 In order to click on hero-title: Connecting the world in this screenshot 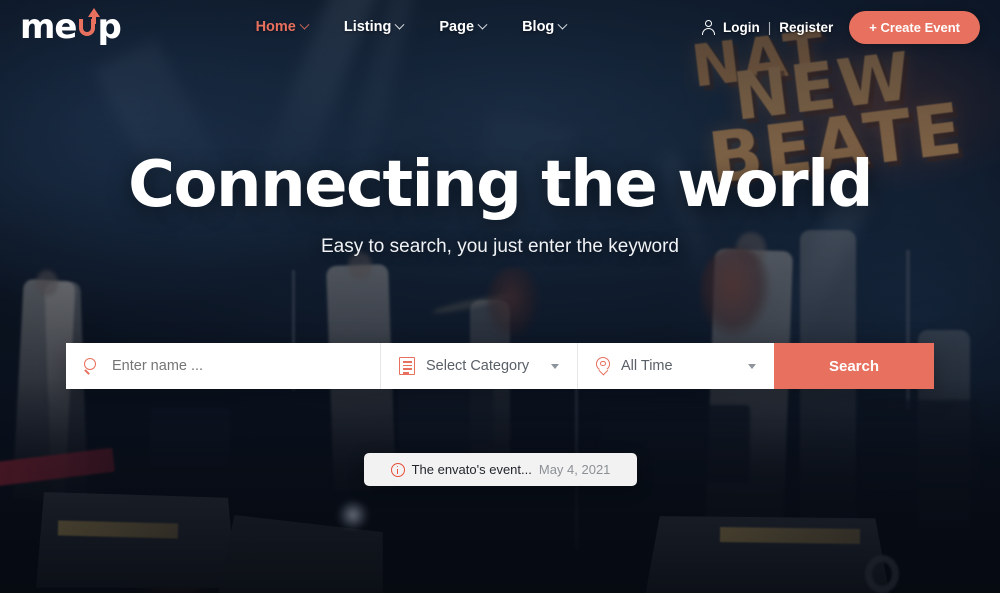, I will do `click(500, 185)`.